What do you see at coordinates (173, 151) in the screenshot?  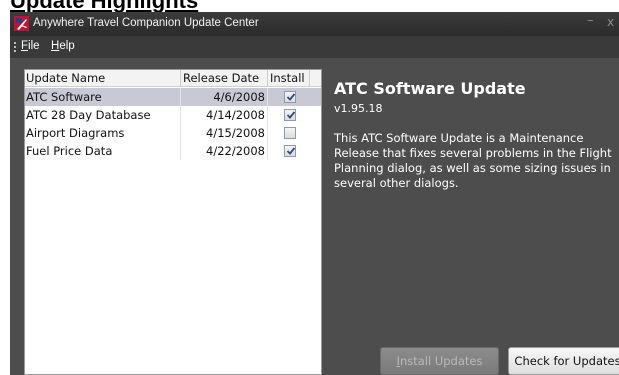 I see `table-row: Fuel Price Data 4/22/2008` at bounding box center [173, 151].